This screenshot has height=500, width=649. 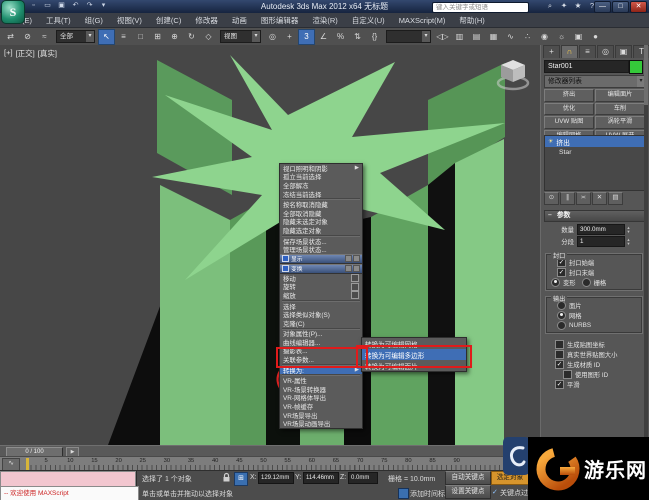 I want to click on maximize-button: □, so click(x=620, y=7).